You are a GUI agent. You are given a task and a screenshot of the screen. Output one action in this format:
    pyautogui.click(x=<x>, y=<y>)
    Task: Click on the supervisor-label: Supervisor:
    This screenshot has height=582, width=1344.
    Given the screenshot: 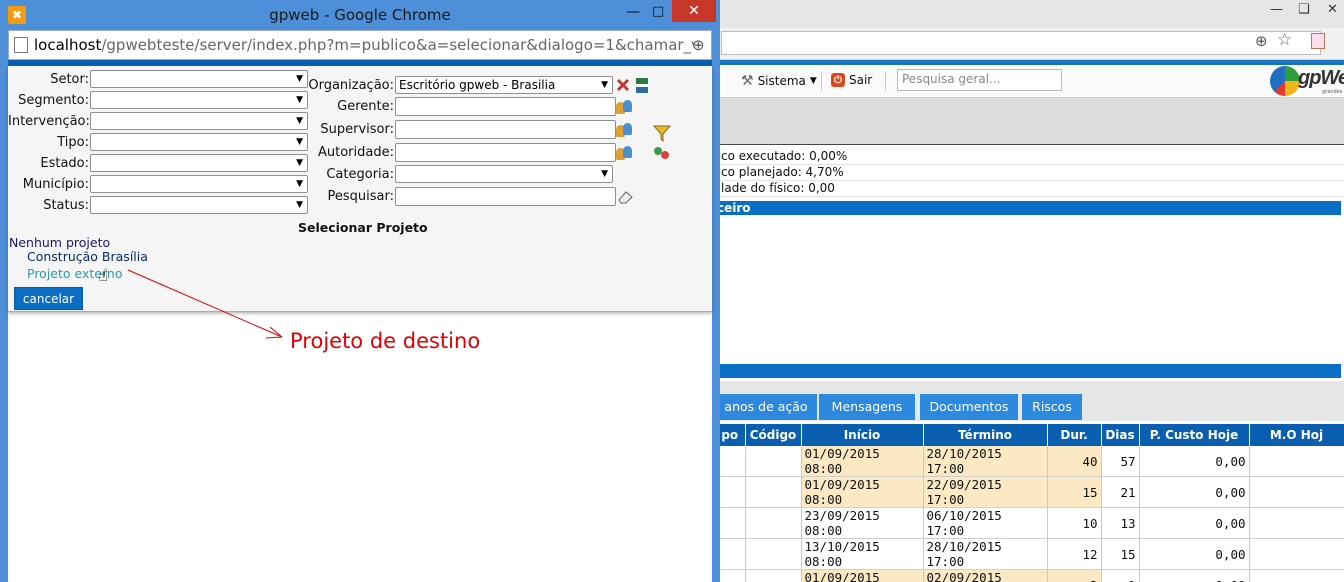 What is the action you would take?
    pyautogui.click(x=357, y=129)
    